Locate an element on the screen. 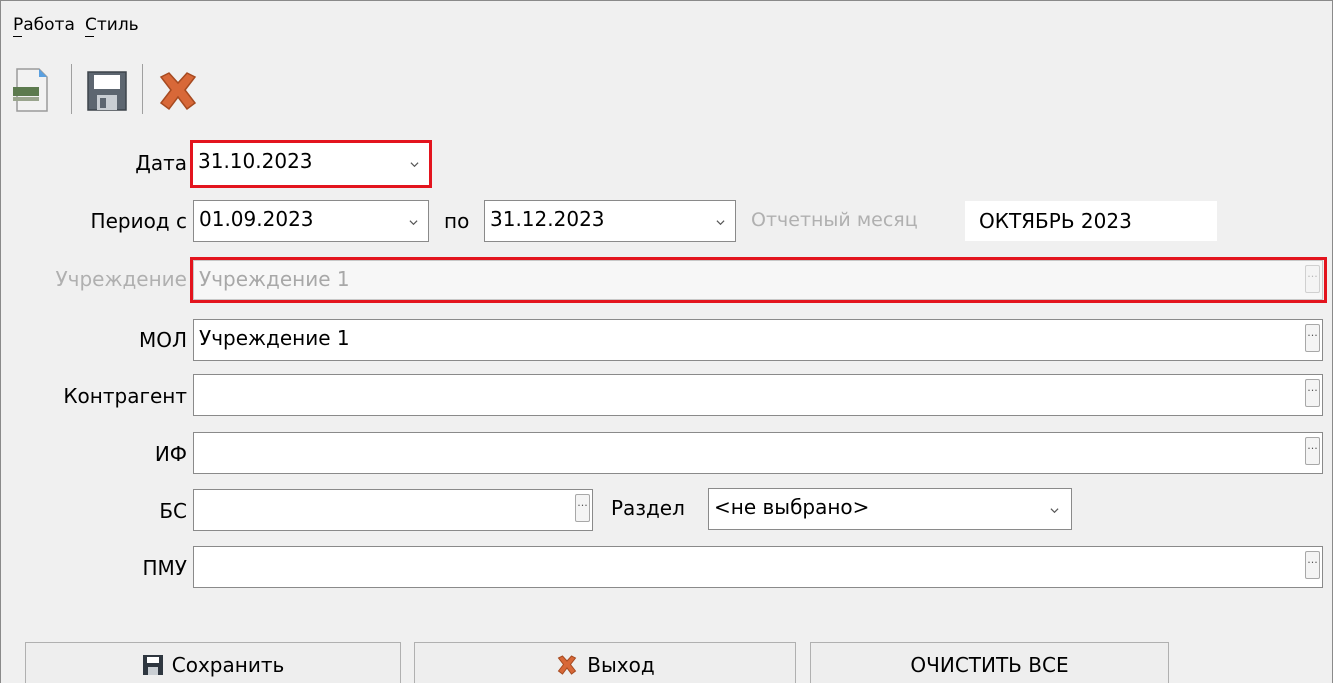 The width and height of the screenshot is (1335, 683). clear-all-button-label: ОЧИСТИТЬ ВСЕ is located at coordinates (989, 664).